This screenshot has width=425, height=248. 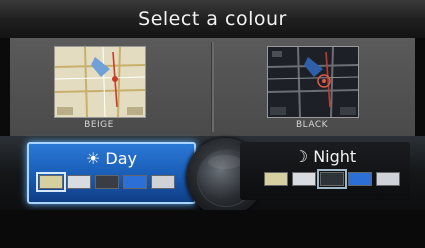 What do you see at coordinates (325, 156) in the screenshot?
I see `night-label: ☽ Night` at bounding box center [325, 156].